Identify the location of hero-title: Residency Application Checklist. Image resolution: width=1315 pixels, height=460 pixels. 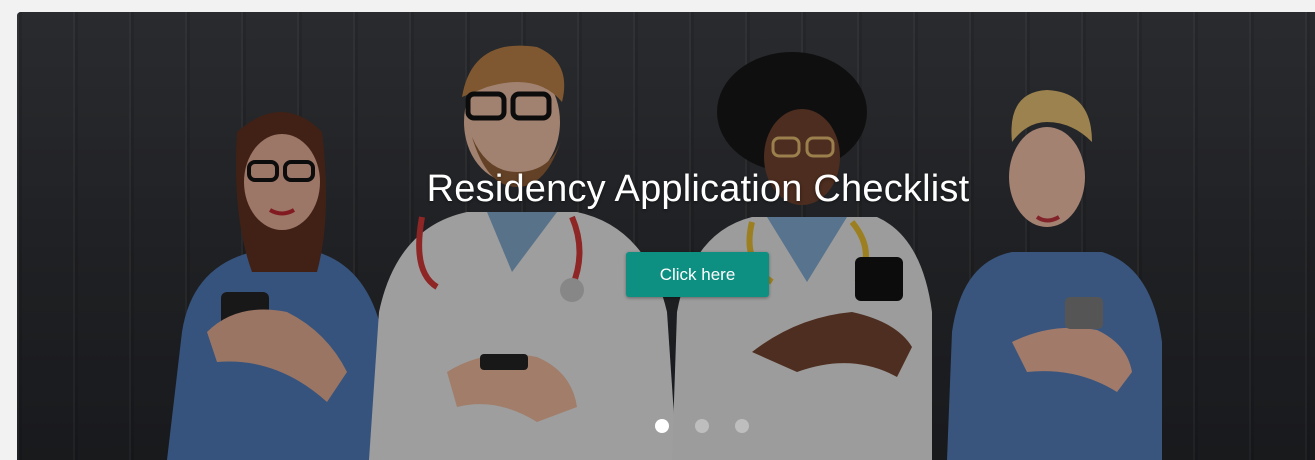
(698, 189).